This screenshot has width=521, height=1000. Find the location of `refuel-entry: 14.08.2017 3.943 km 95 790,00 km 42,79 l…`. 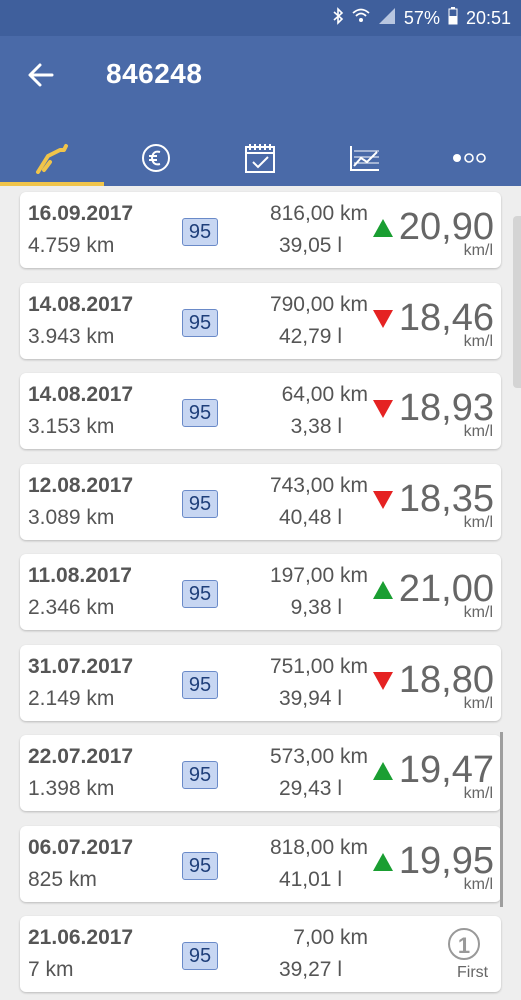

refuel-entry: 14.08.2017 3.943 km 95 790,00 km 42,79 l… is located at coordinates (260, 321).